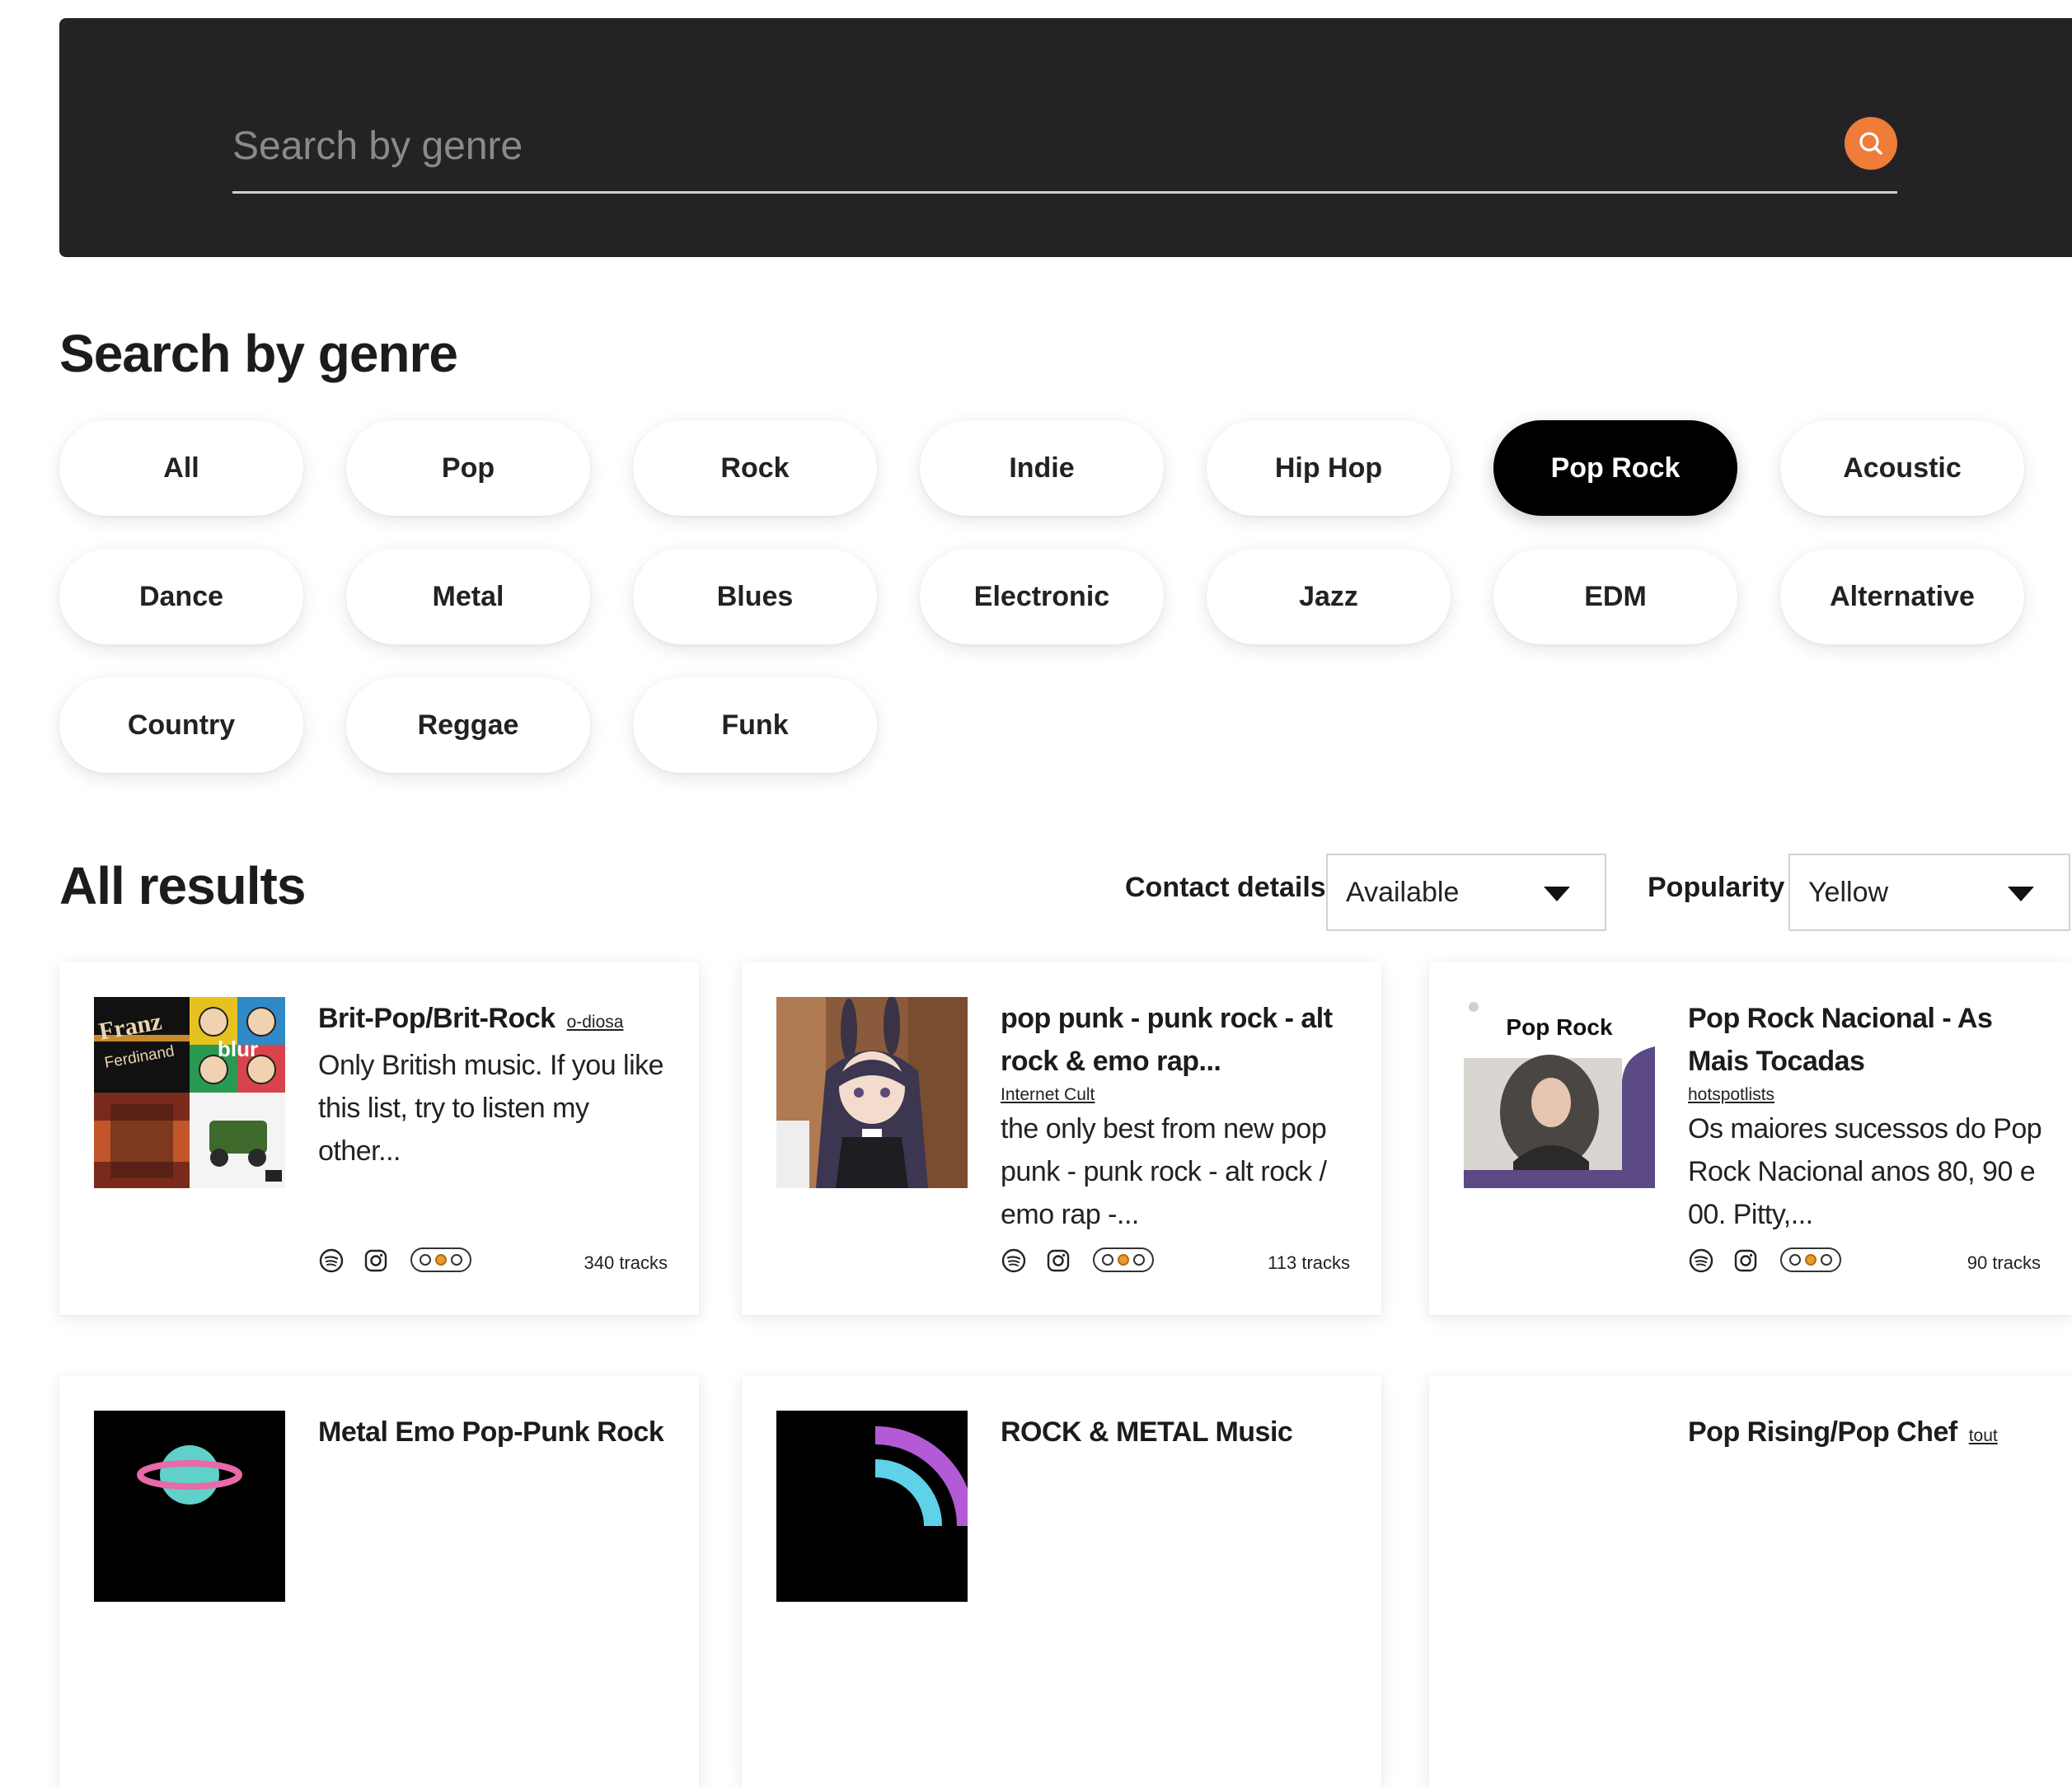 Image resolution: width=2072 pixels, height=1788 pixels. I want to click on track-count: 90 tracks, so click(2004, 1262).